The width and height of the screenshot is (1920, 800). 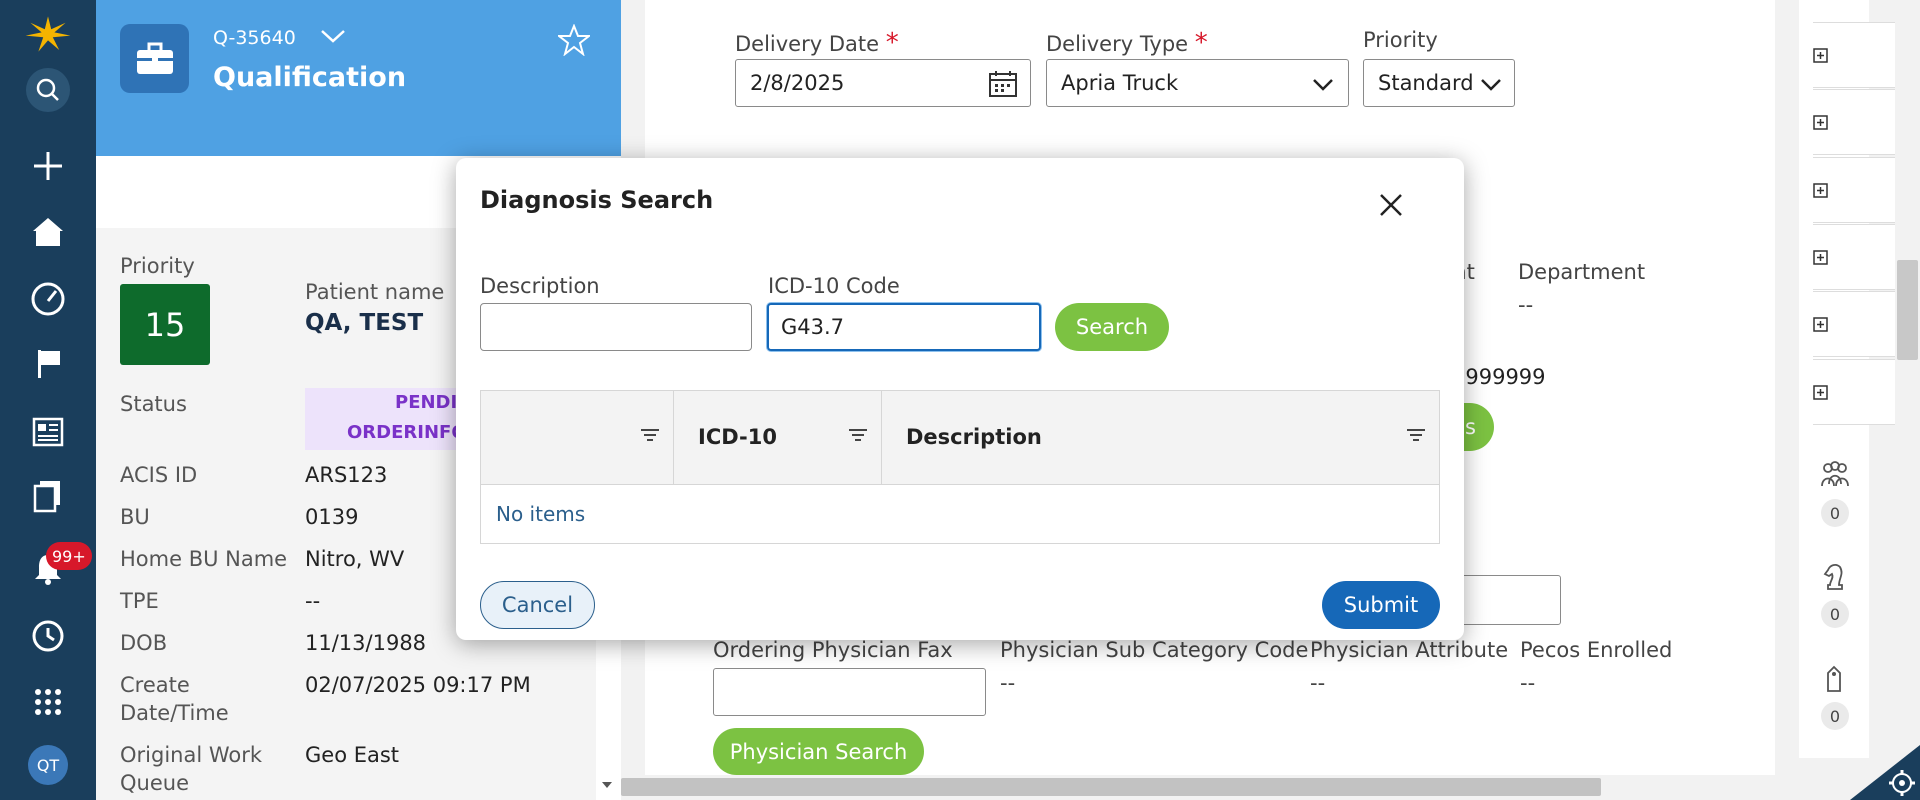 What do you see at coordinates (159, 475) in the screenshot?
I see `acis-label: ACIS ID` at bounding box center [159, 475].